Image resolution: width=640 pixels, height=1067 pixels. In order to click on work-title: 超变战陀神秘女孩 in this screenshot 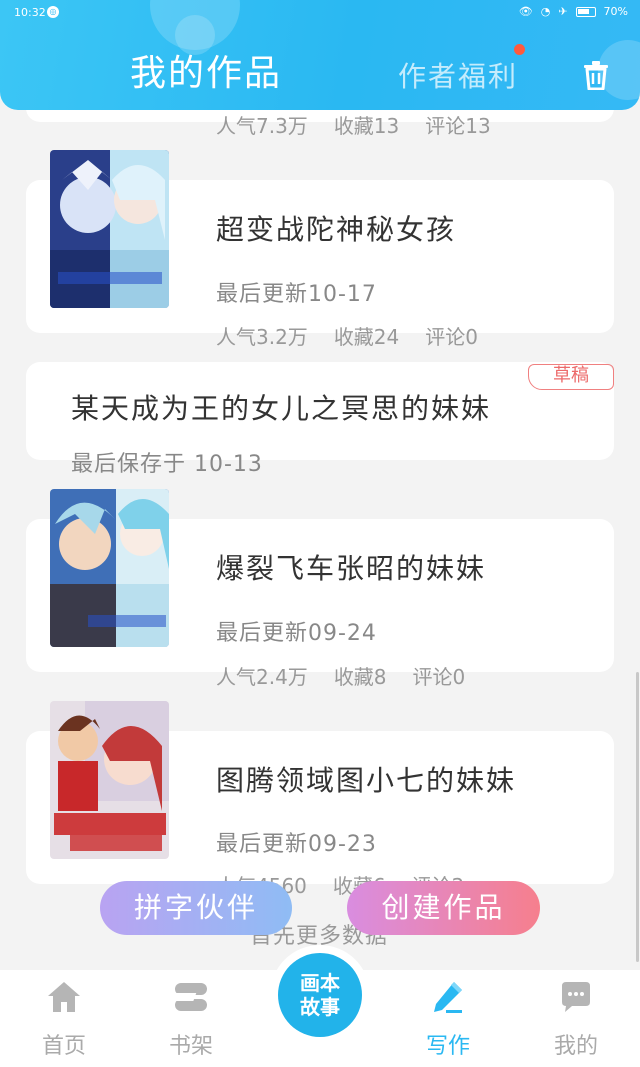, I will do `click(336, 228)`.